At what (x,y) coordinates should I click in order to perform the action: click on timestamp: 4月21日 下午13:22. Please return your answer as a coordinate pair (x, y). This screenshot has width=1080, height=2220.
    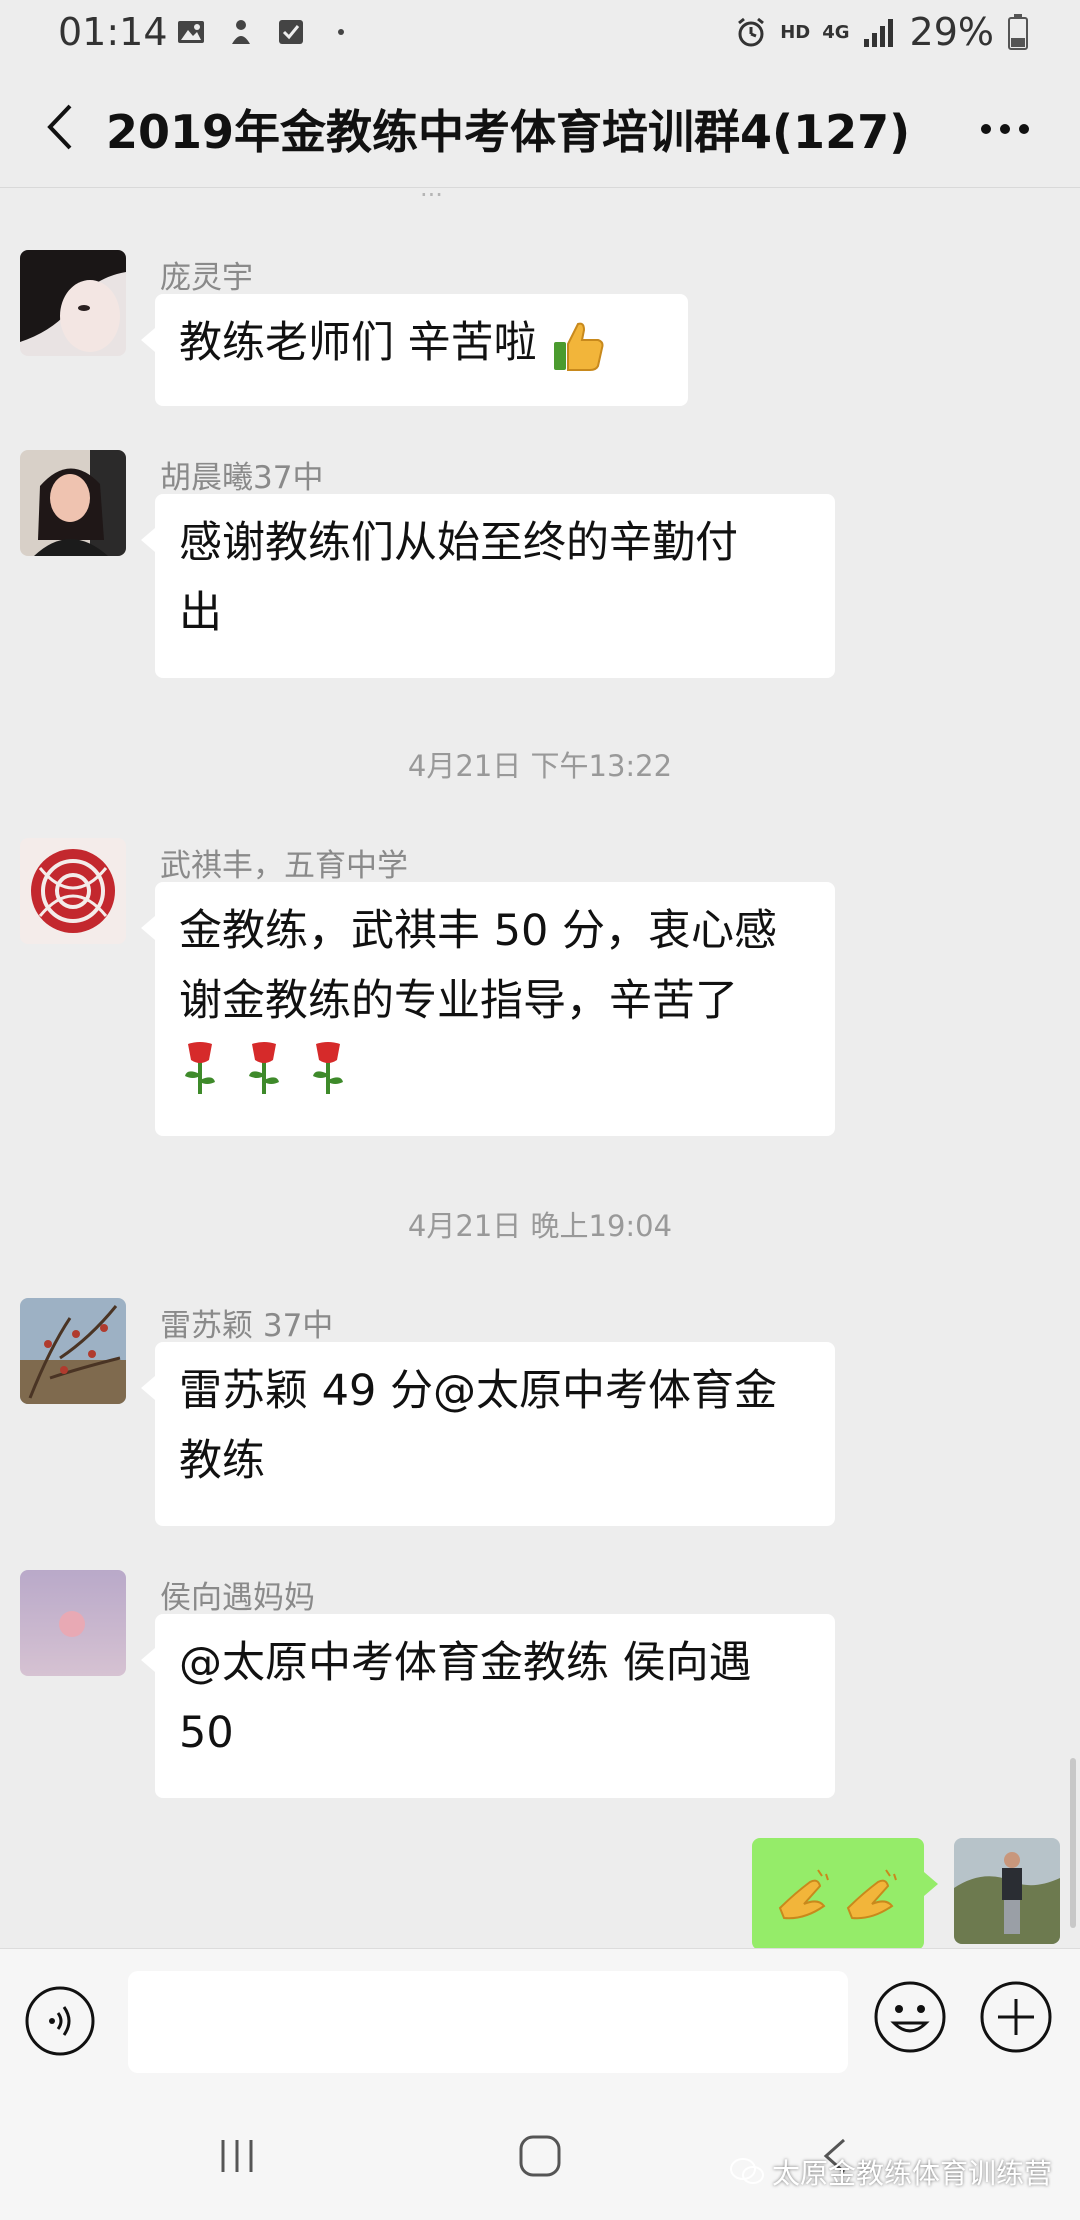
    Looking at the image, I should click on (540, 766).